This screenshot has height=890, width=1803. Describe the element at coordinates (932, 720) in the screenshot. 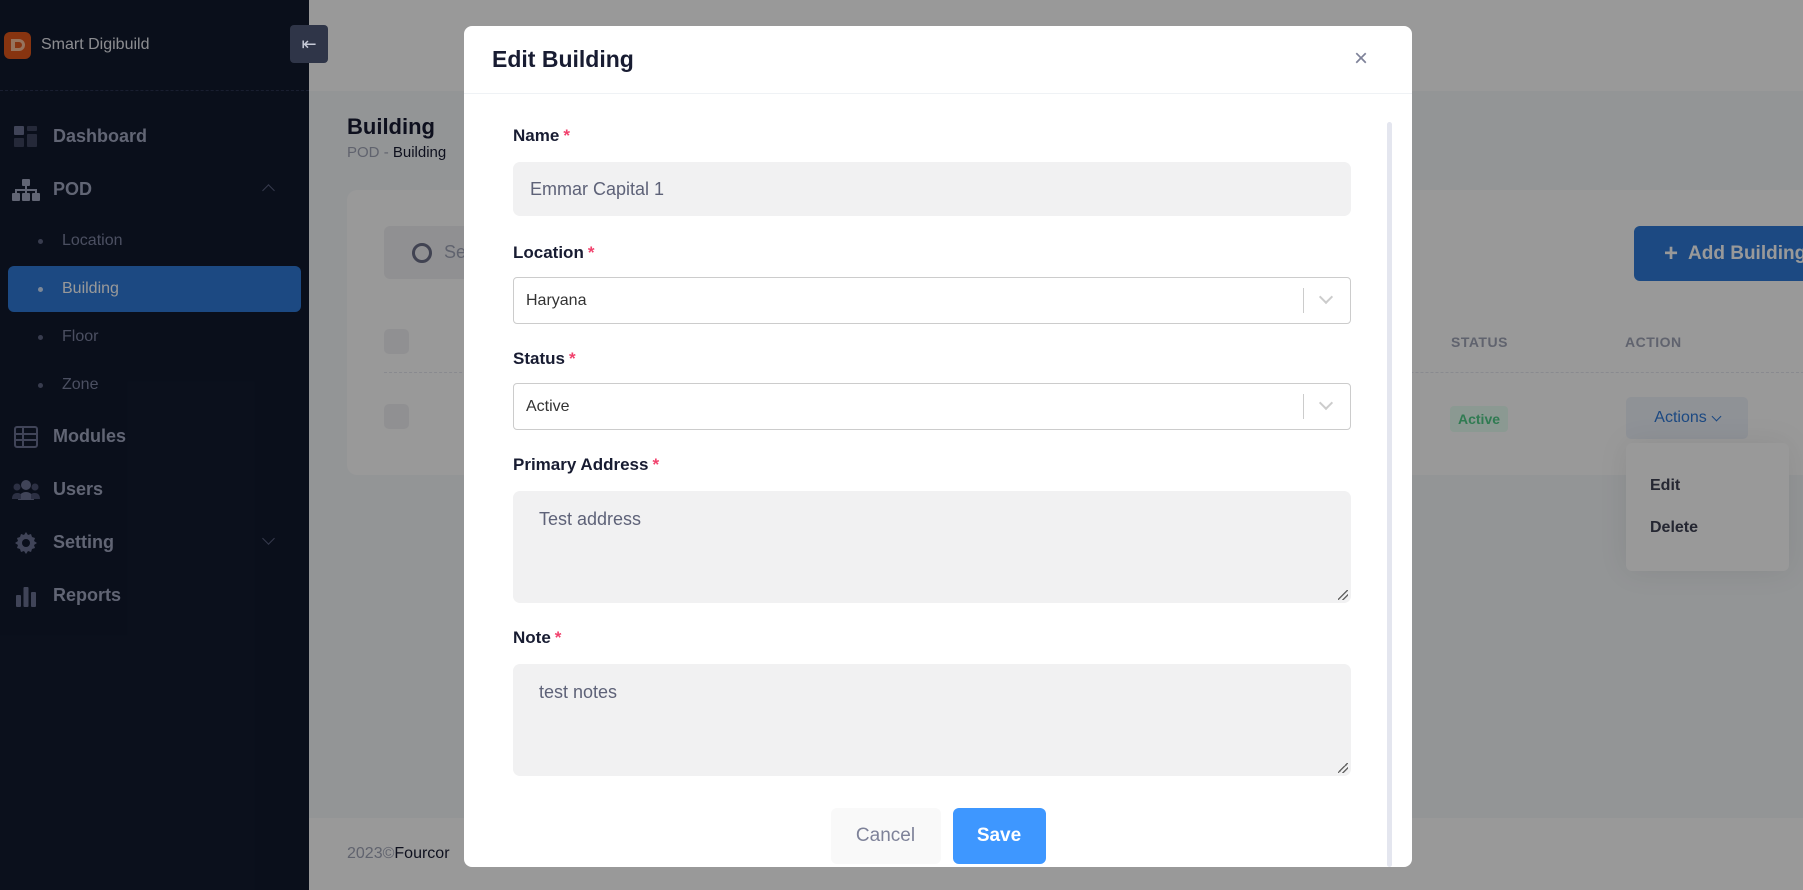

I see `note-textarea: test notes` at that location.